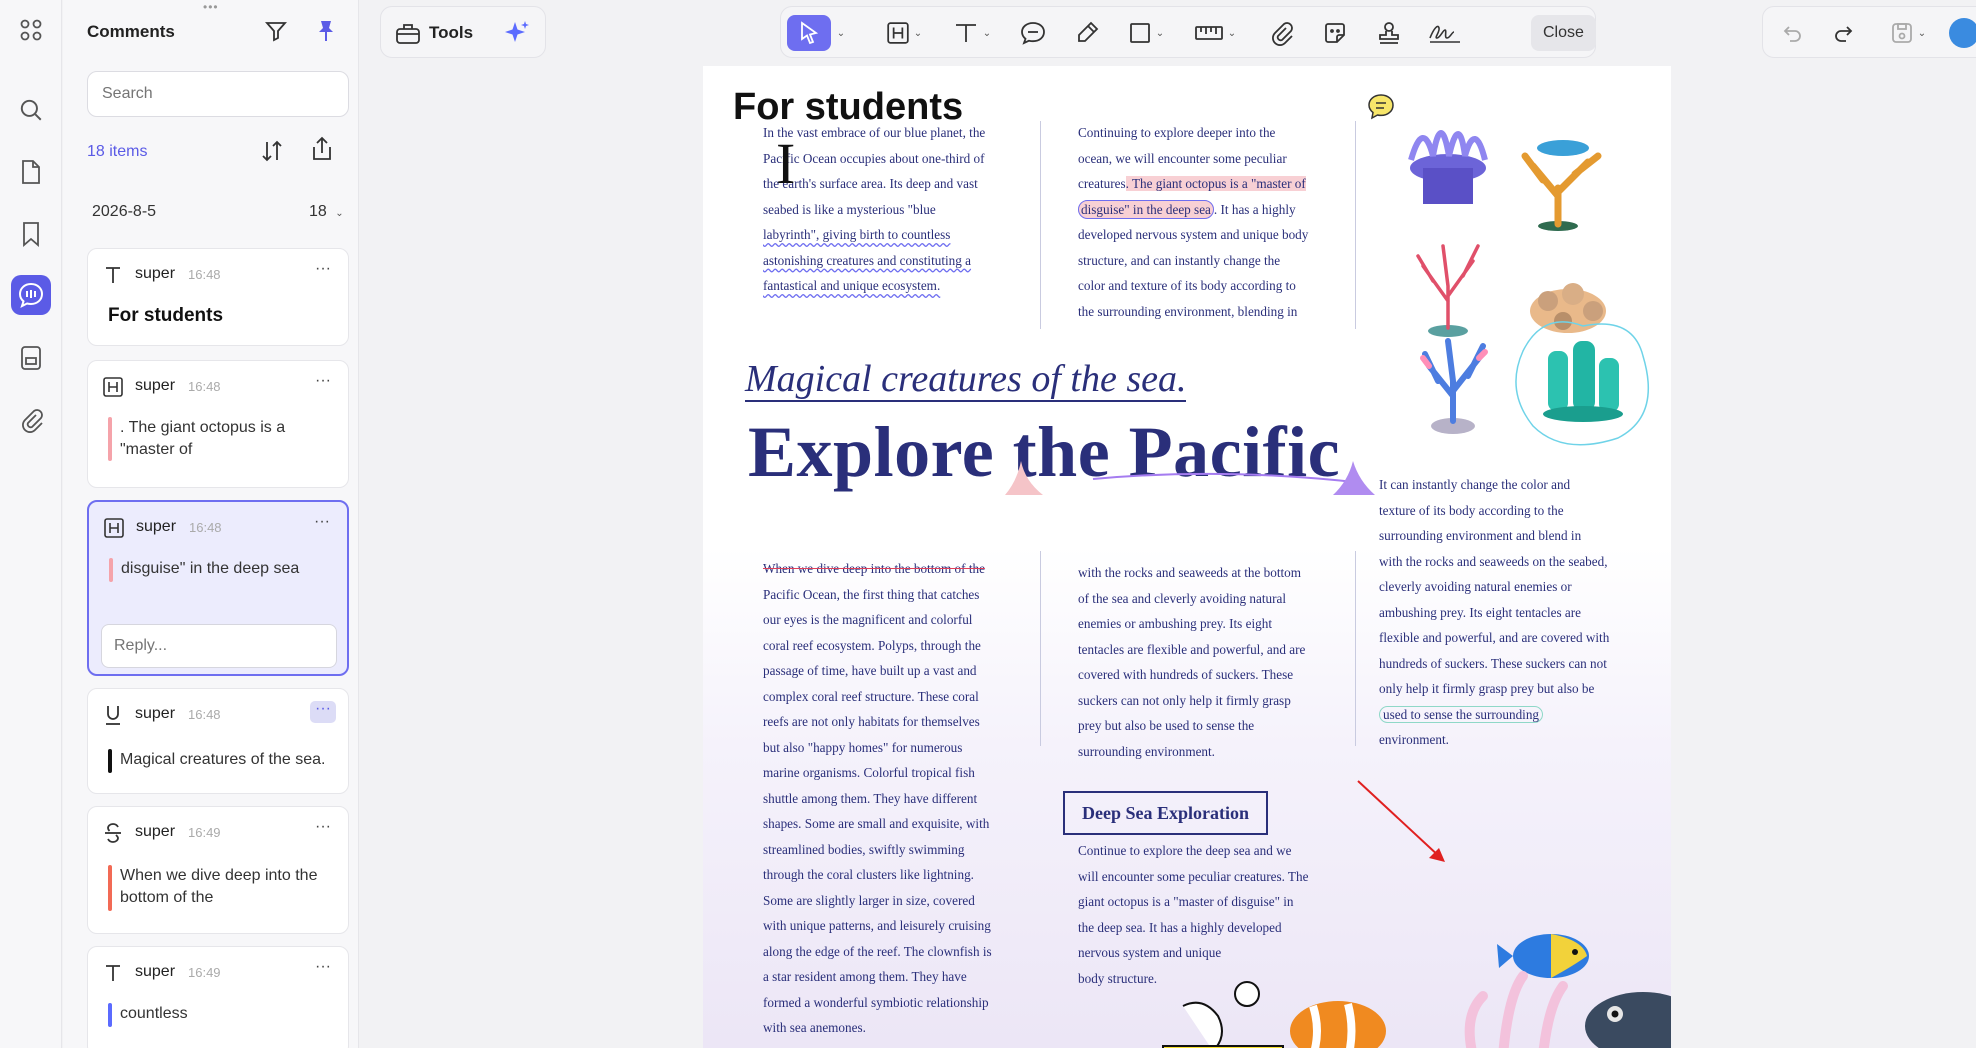 The image size is (1976, 1048). Describe the element at coordinates (211, 7) in the screenshot. I see `drag-handle-icon: •••` at that location.